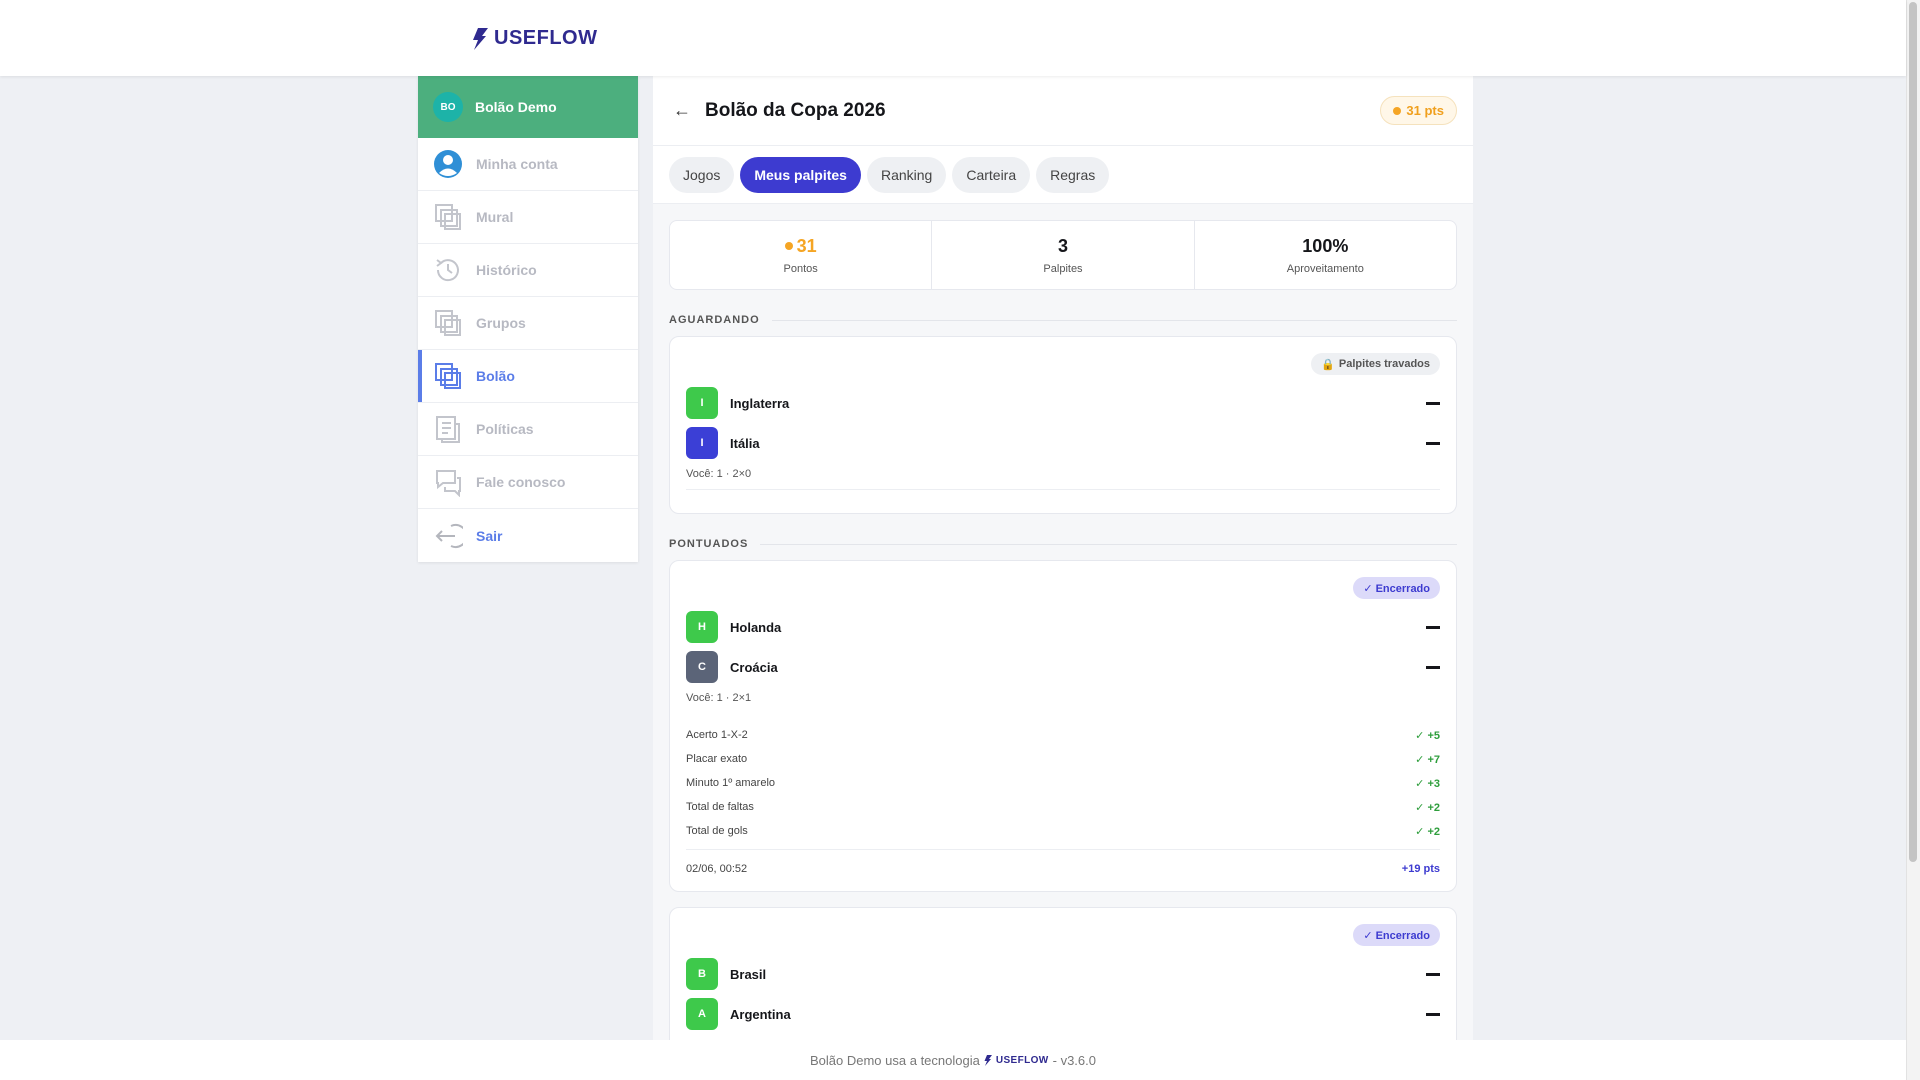 Image resolution: width=1920 pixels, height=1080 pixels. What do you see at coordinates (448, 536) in the screenshot?
I see `logout-icon` at bounding box center [448, 536].